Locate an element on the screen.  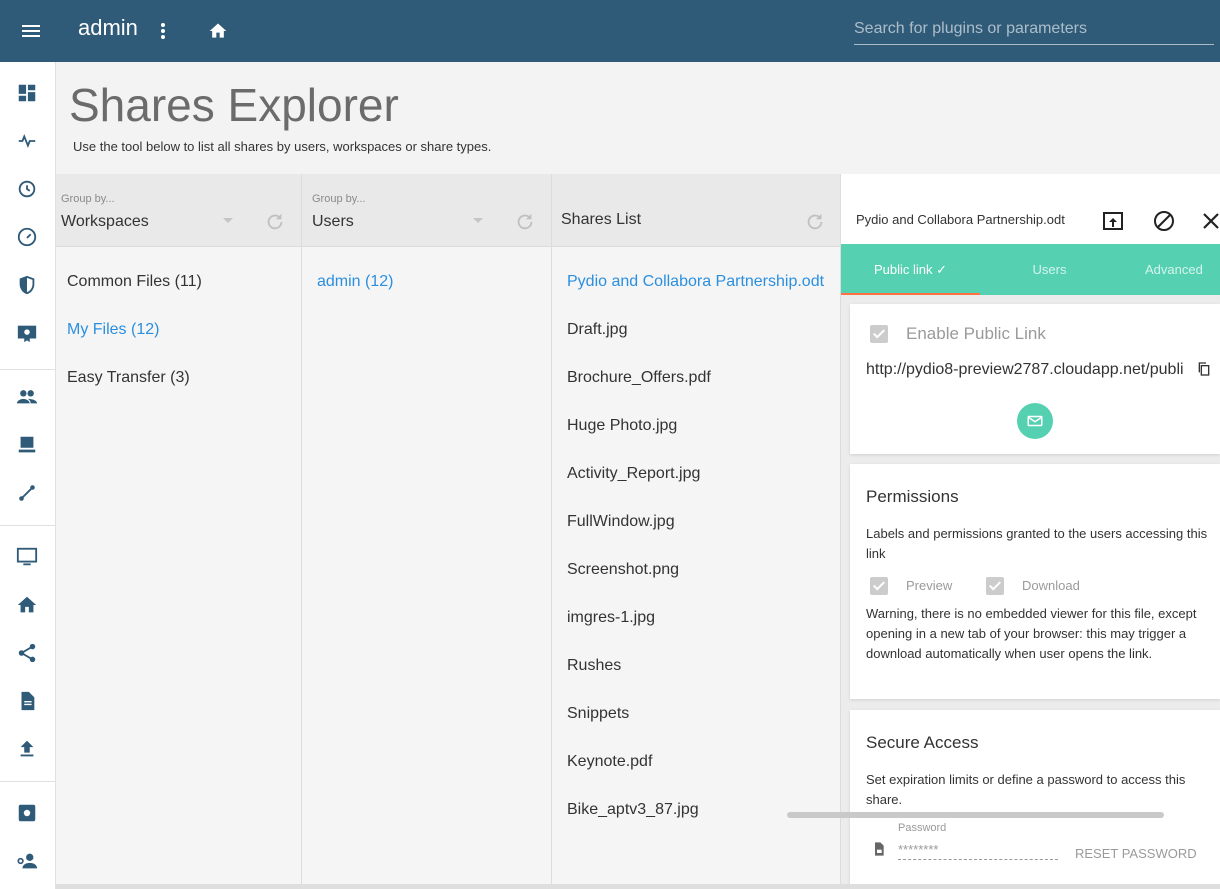
workspace-monitor-icon is located at coordinates (27, 445).